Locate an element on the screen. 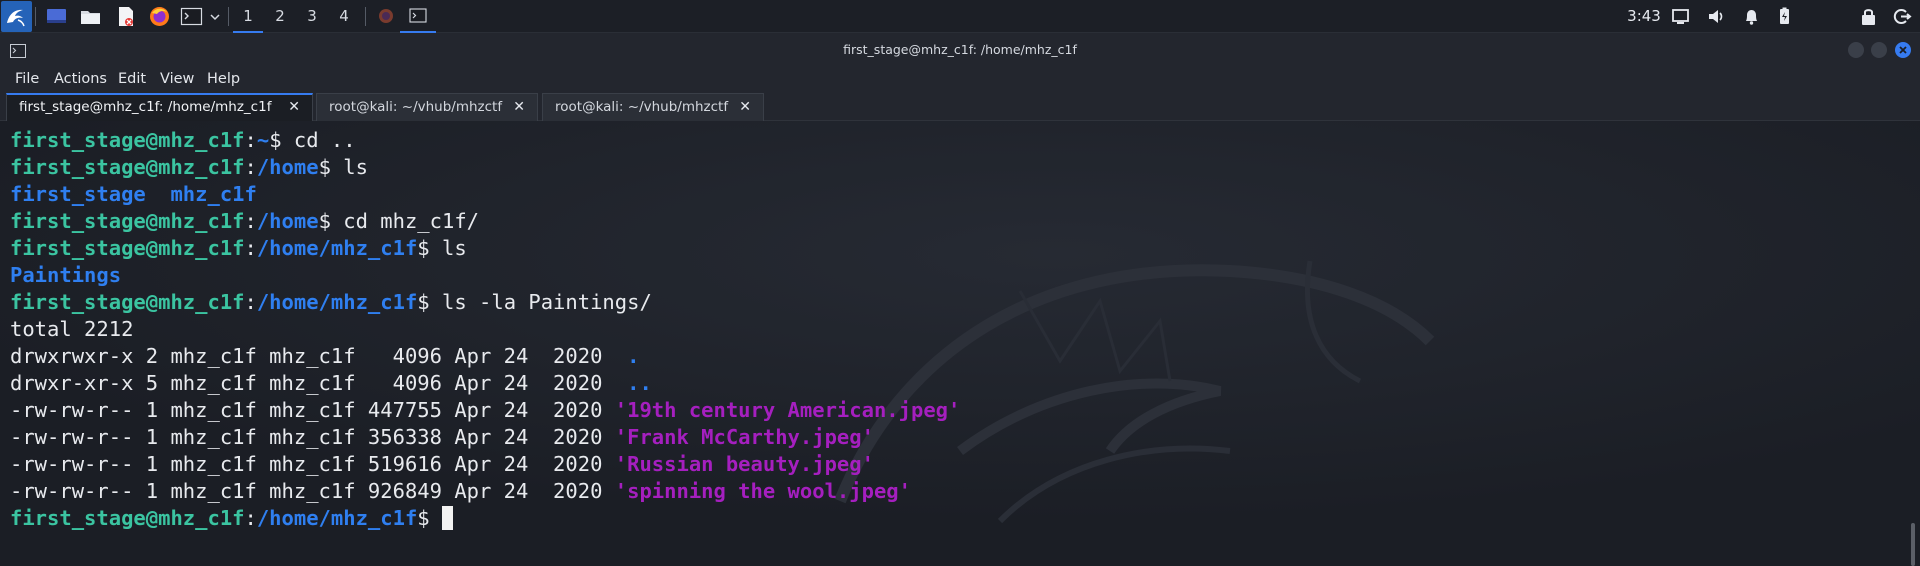 The image size is (1920, 566). text-editor-icon is located at coordinates (125, 16).